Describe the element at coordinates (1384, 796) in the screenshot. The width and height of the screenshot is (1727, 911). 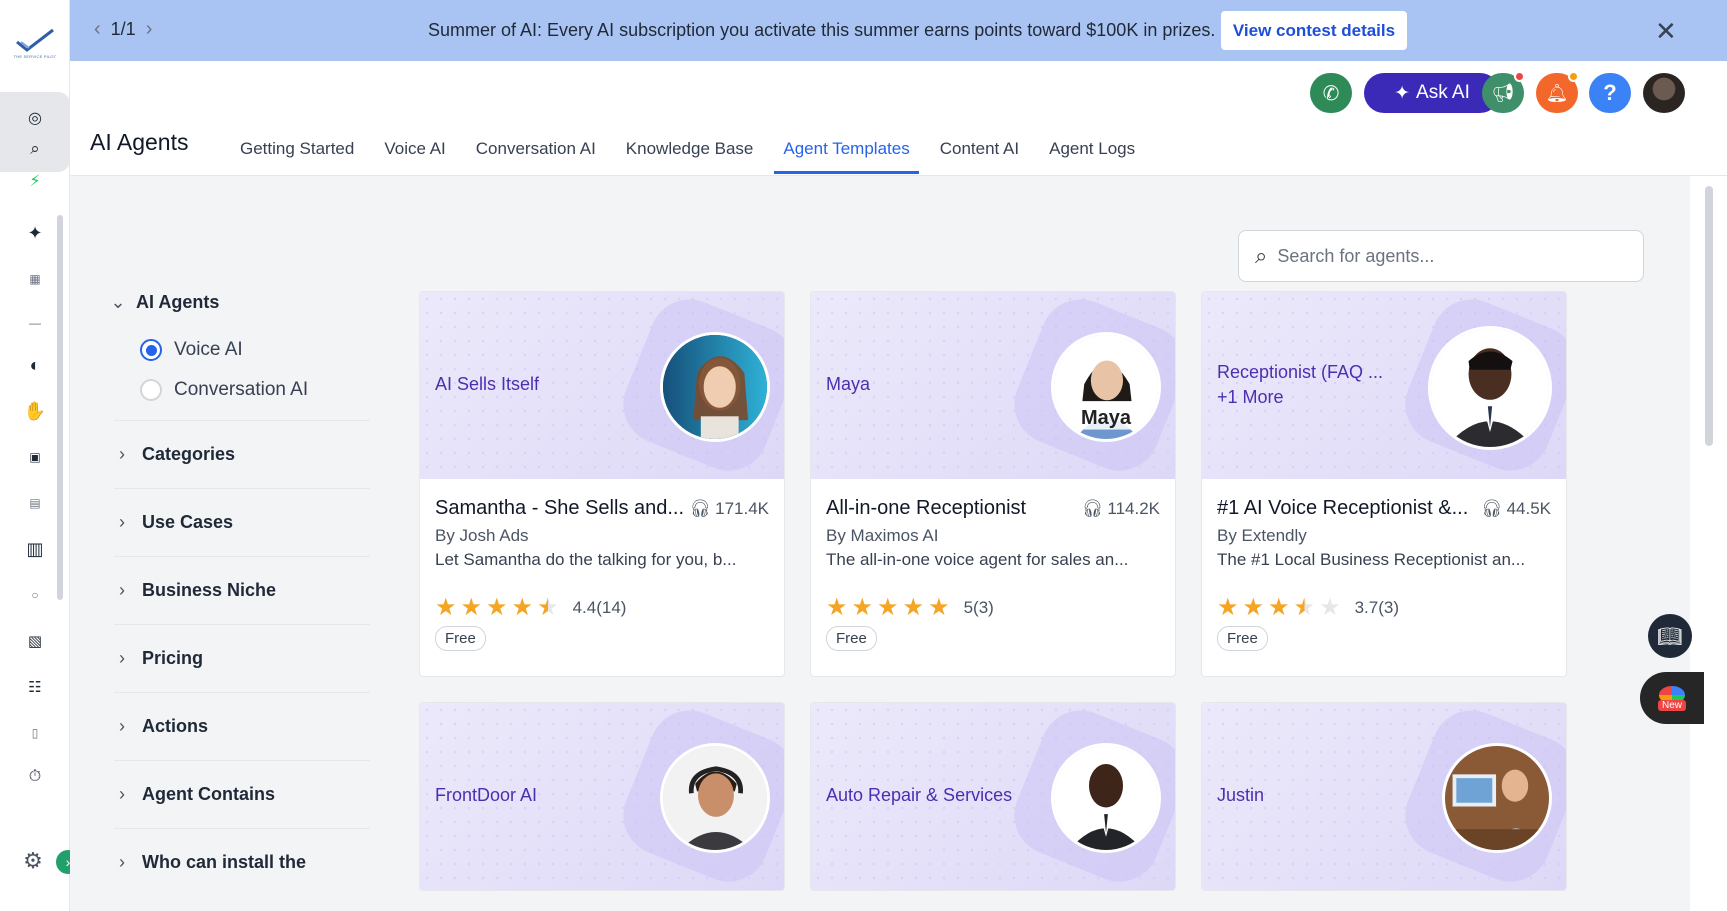
I see `agent-card: Justin` at that location.